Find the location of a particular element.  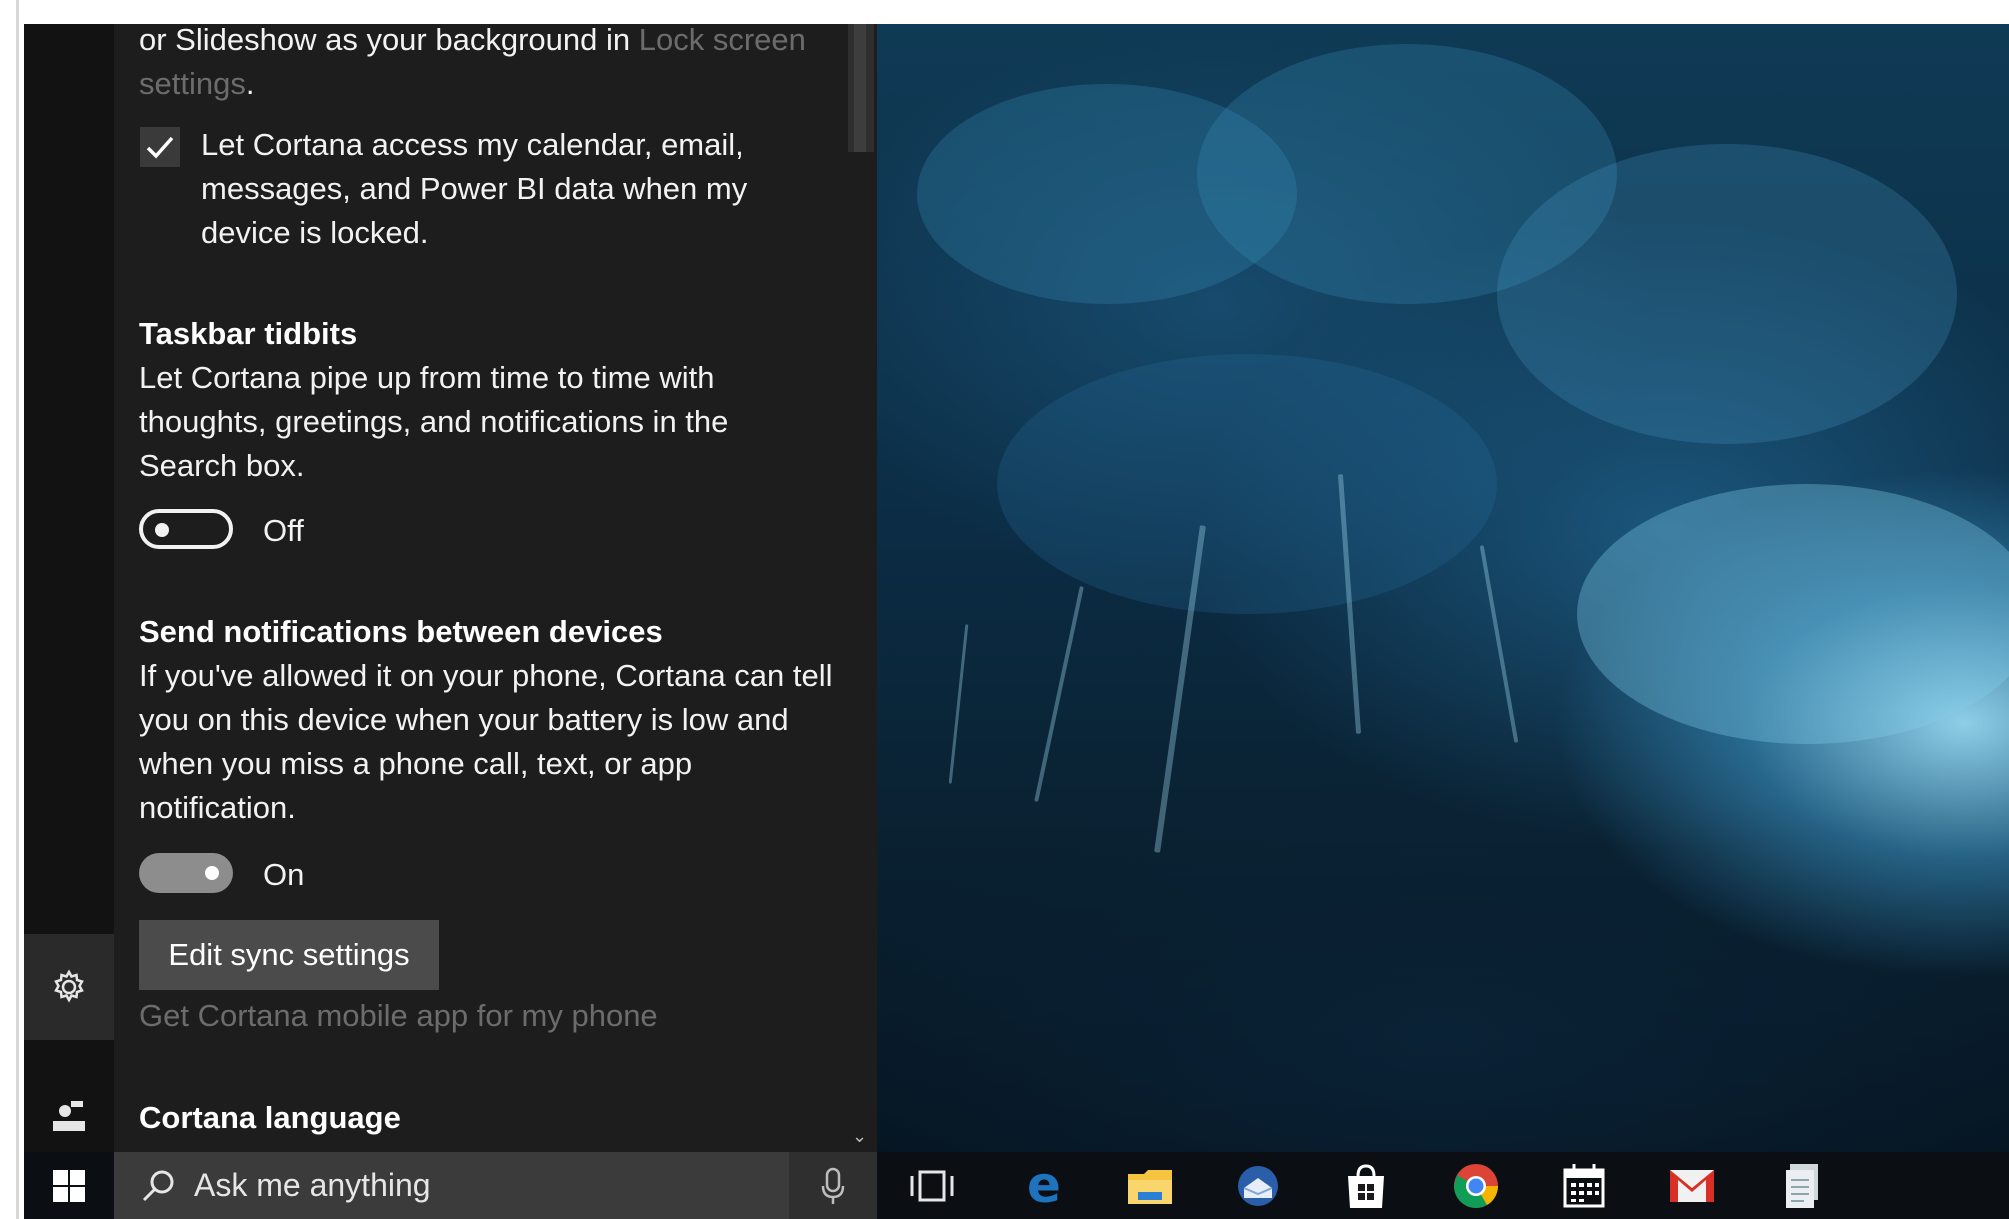

scrollbar-thumb is located at coordinates (860, 88).